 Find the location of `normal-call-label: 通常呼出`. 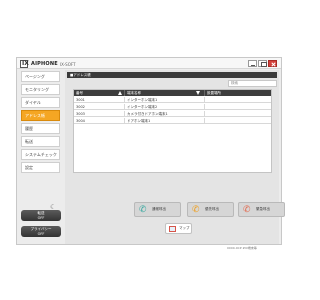

normal-call-label: 通常呼出 is located at coordinates (159, 209).